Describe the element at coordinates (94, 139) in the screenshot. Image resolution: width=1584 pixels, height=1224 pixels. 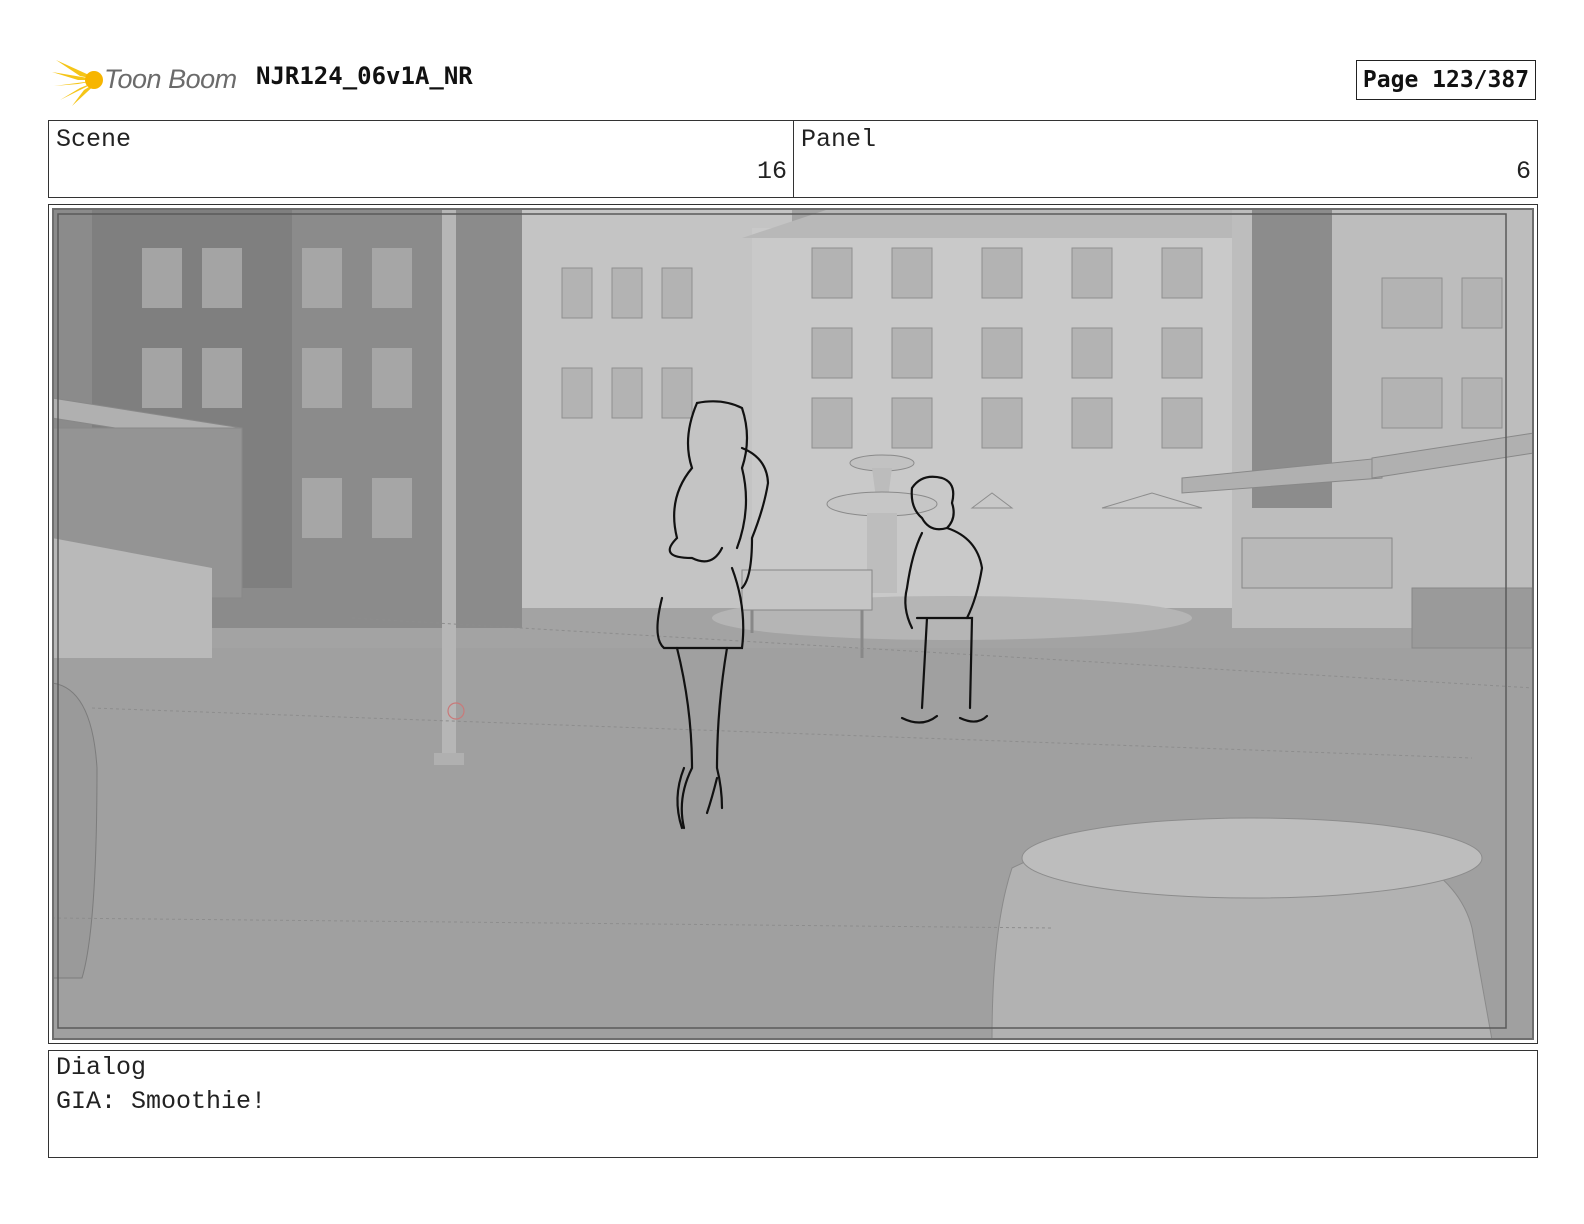
I see `scene-label: Scene` at that location.